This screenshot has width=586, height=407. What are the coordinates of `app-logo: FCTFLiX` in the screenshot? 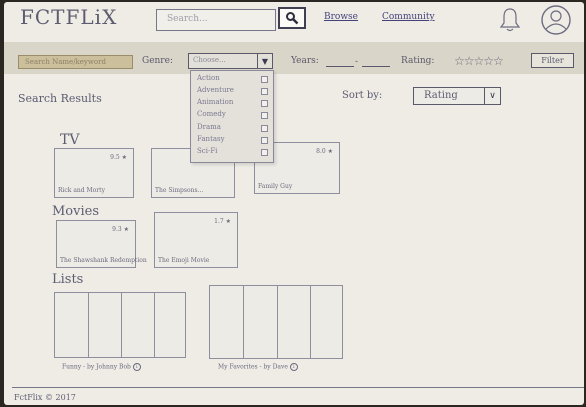 It's located at (68, 17).